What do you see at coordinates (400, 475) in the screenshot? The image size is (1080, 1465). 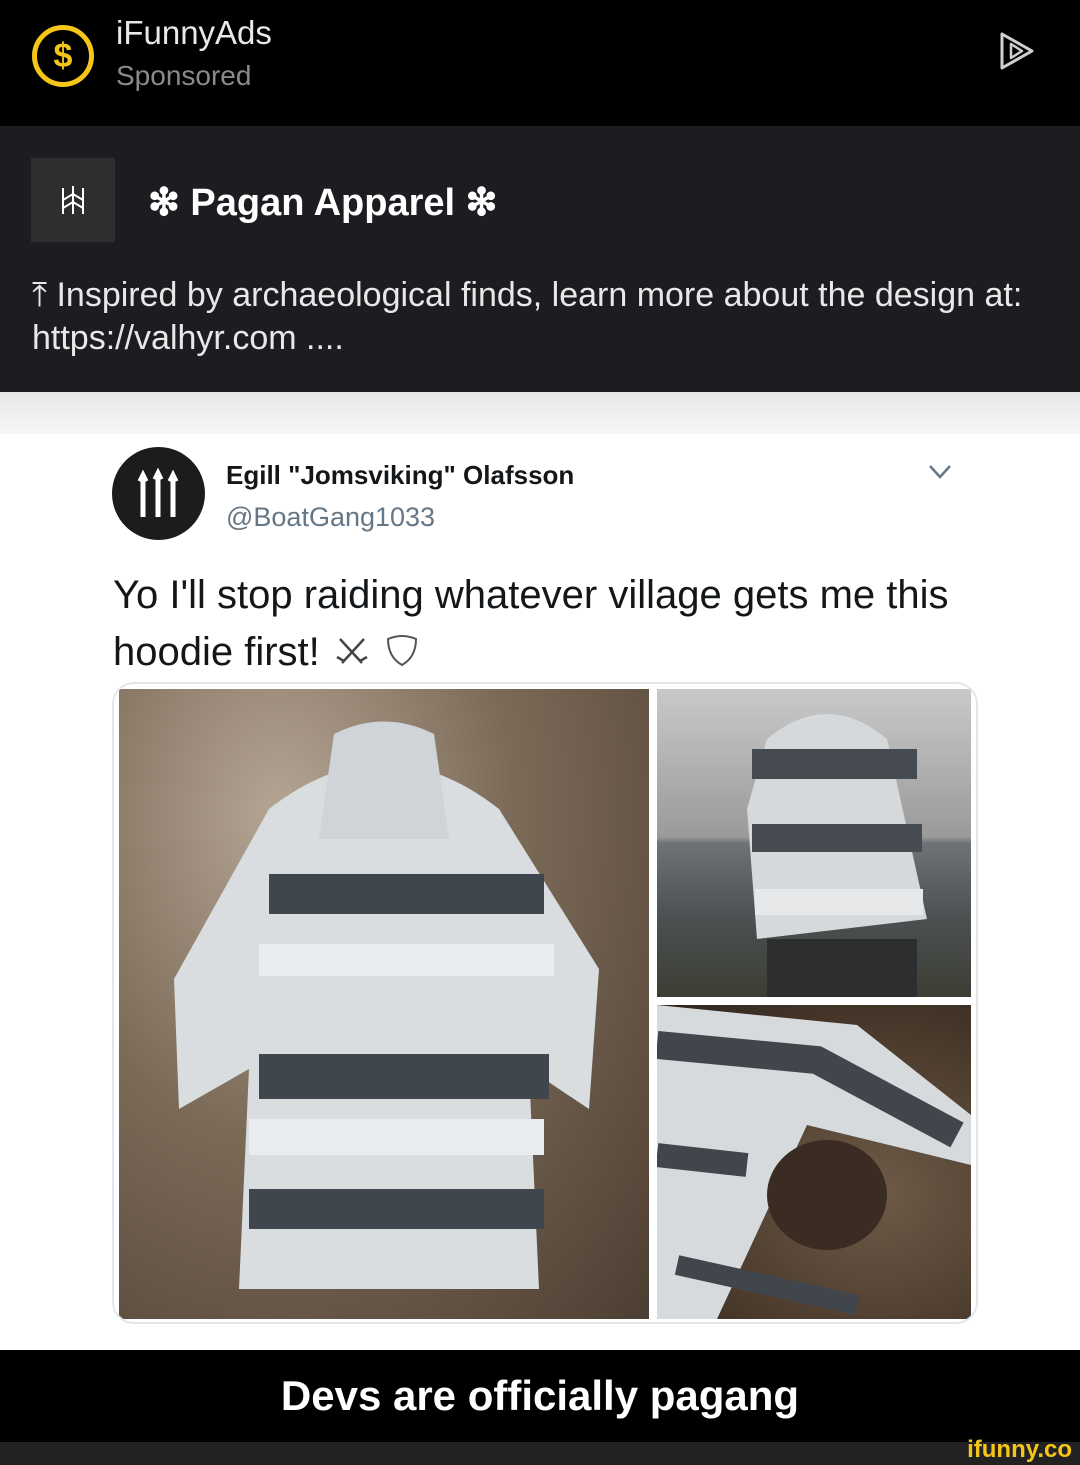 I see `tweet-author-name: Egill "Jomsviking" Olafsson` at bounding box center [400, 475].